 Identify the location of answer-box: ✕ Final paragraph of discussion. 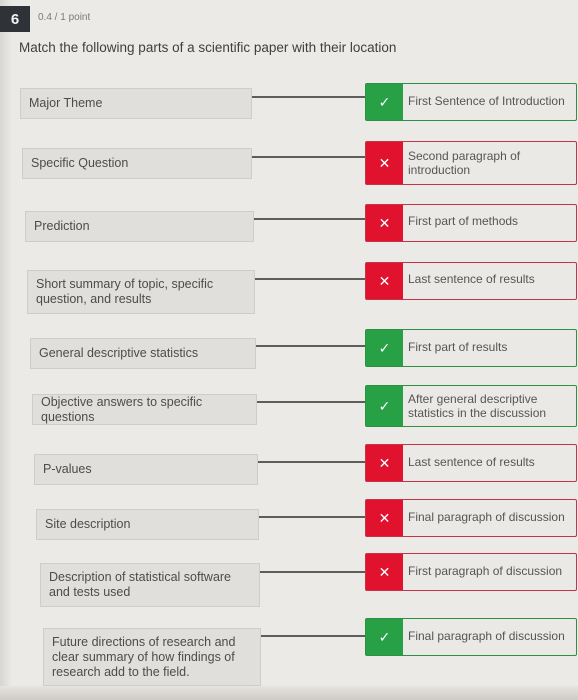
(471, 518).